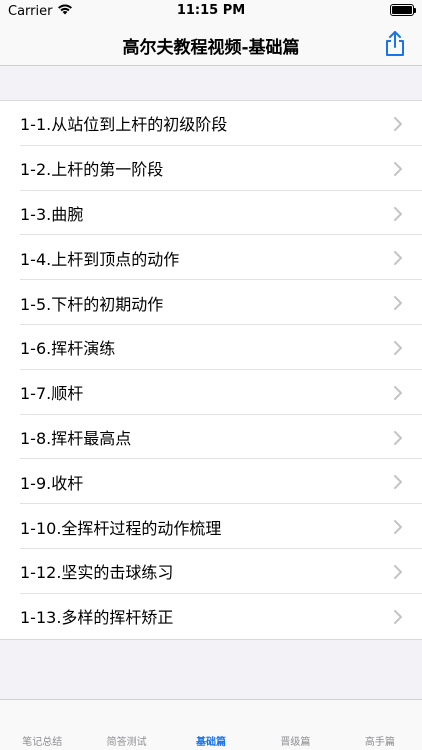  Describe the element at coordinates (126, 742) in the screenshot. I see `tab-label: 简答测试` at that location.